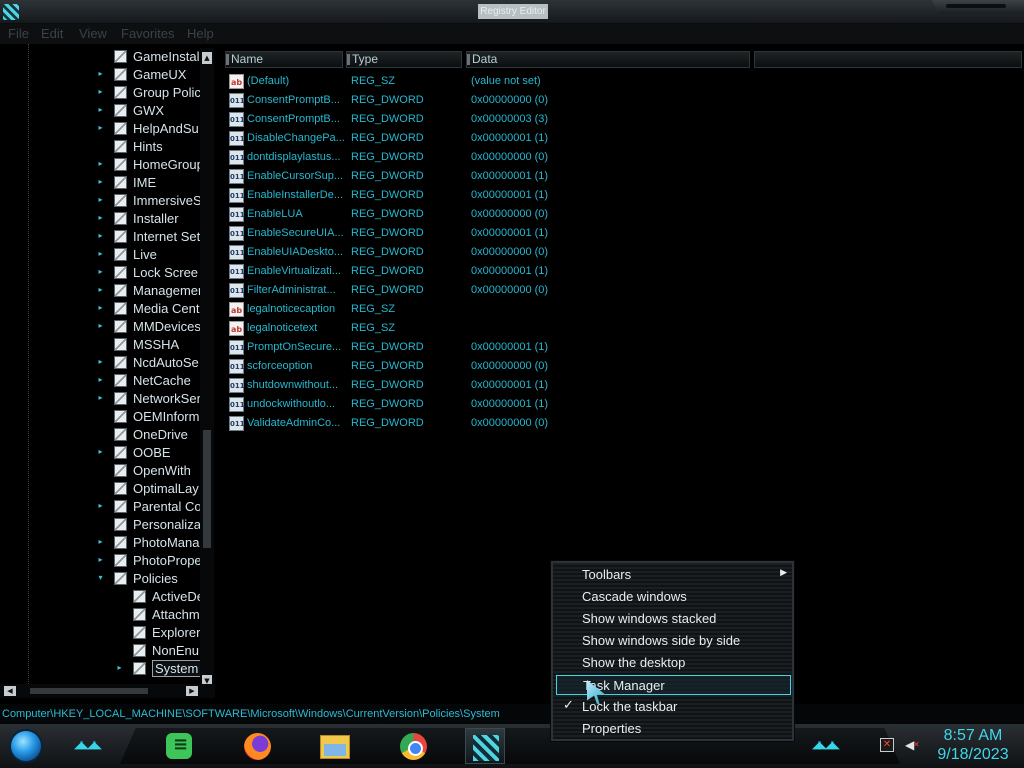  Describe the element at coordinates (207, 367) in the screenshot. I see `tree-vertical-scrollbar: ▲ ▼` at that location.